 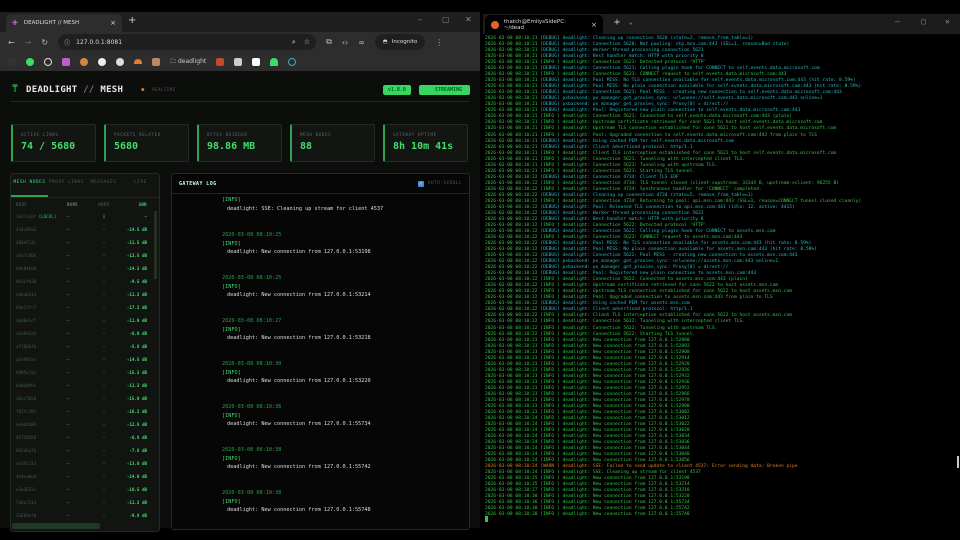 I want to click on table-row: edda0d13 — — -11.2 dB, so click(x=85, y=294).